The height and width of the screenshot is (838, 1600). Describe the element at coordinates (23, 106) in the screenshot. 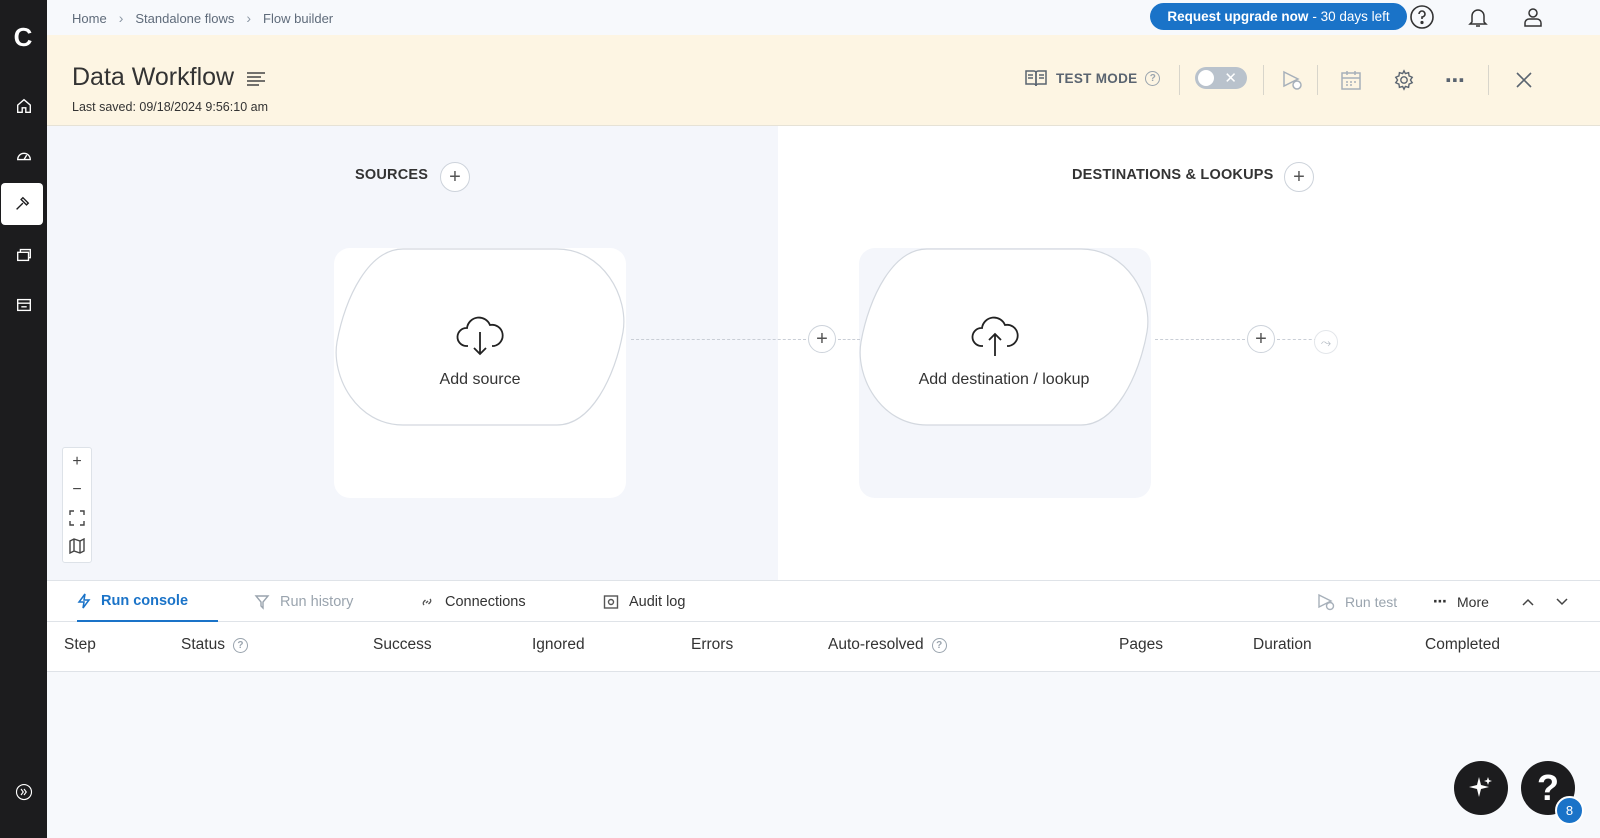

I see `home-icon` at that location.